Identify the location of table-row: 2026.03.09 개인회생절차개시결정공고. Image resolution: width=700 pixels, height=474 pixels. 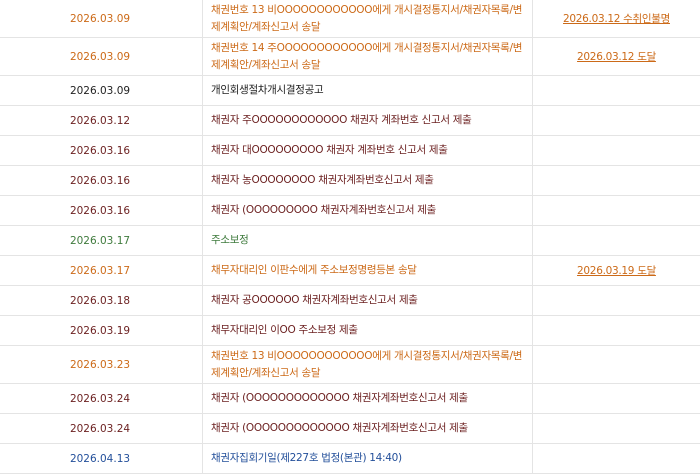
(350, 91).